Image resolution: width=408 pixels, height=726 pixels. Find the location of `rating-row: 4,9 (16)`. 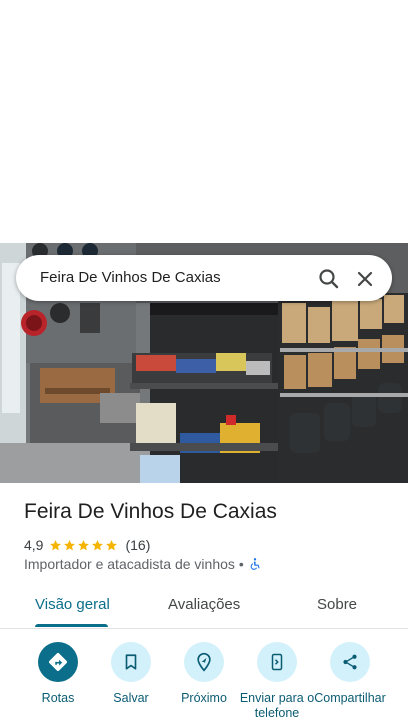

rating-row: 4,9 (16) is located at coordinates (87, 545).